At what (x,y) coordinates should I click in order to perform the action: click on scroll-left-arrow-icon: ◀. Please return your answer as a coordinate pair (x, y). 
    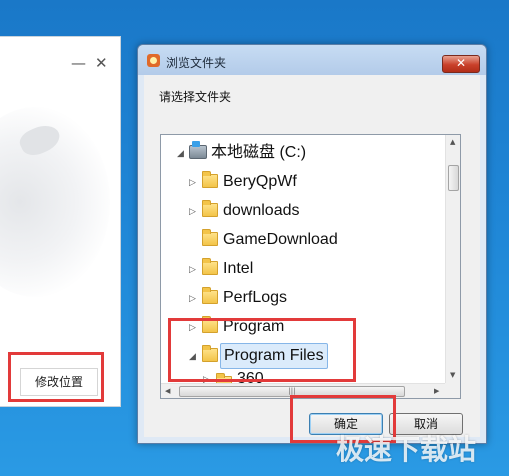
    Looking at the image, I should click on (167, 391).